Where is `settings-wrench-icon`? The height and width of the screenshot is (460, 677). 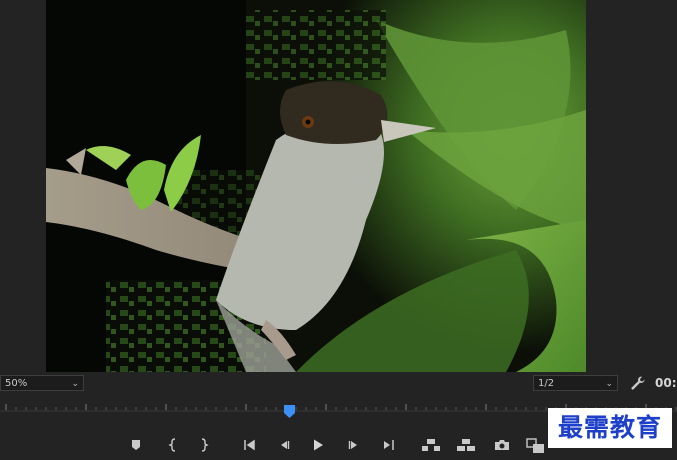
settings-wrench-icon is located at coordinates (638, 383).